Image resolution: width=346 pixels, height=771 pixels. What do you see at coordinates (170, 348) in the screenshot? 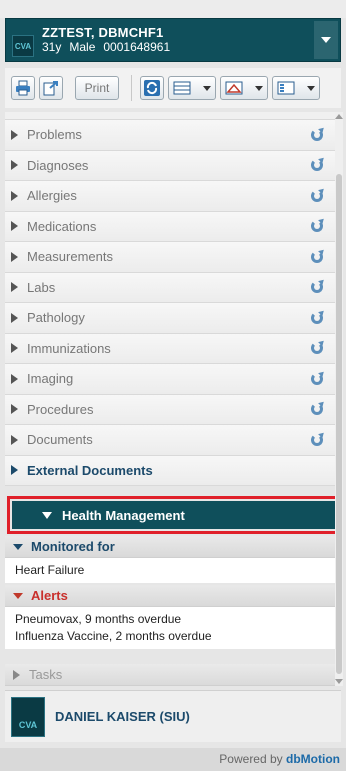
I see `nav-item-immunizations: Immunizations` at bounding box center [170, 348].